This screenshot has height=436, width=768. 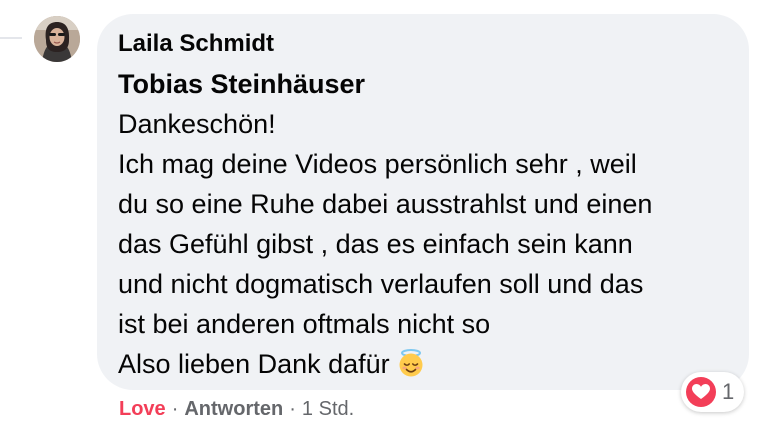 I want to click on reply-button: Antworten, so click(x=233, y=409).